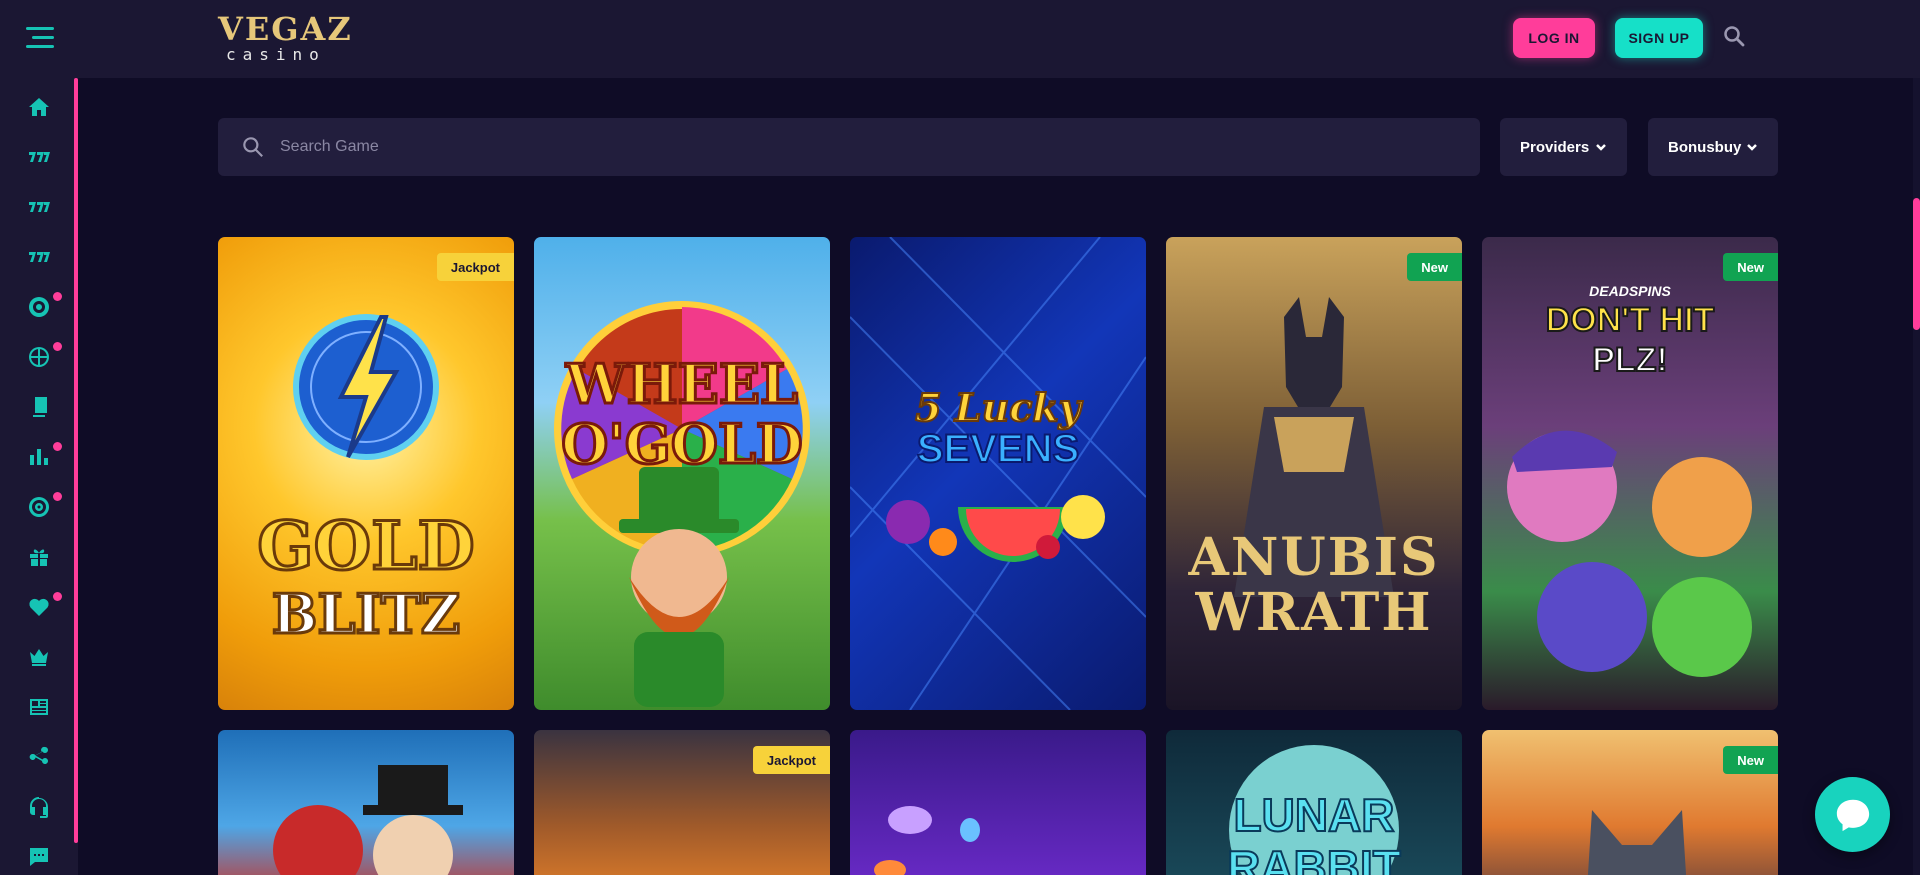  I want to click on sidebar-item-affiliate, so click(39, 757).